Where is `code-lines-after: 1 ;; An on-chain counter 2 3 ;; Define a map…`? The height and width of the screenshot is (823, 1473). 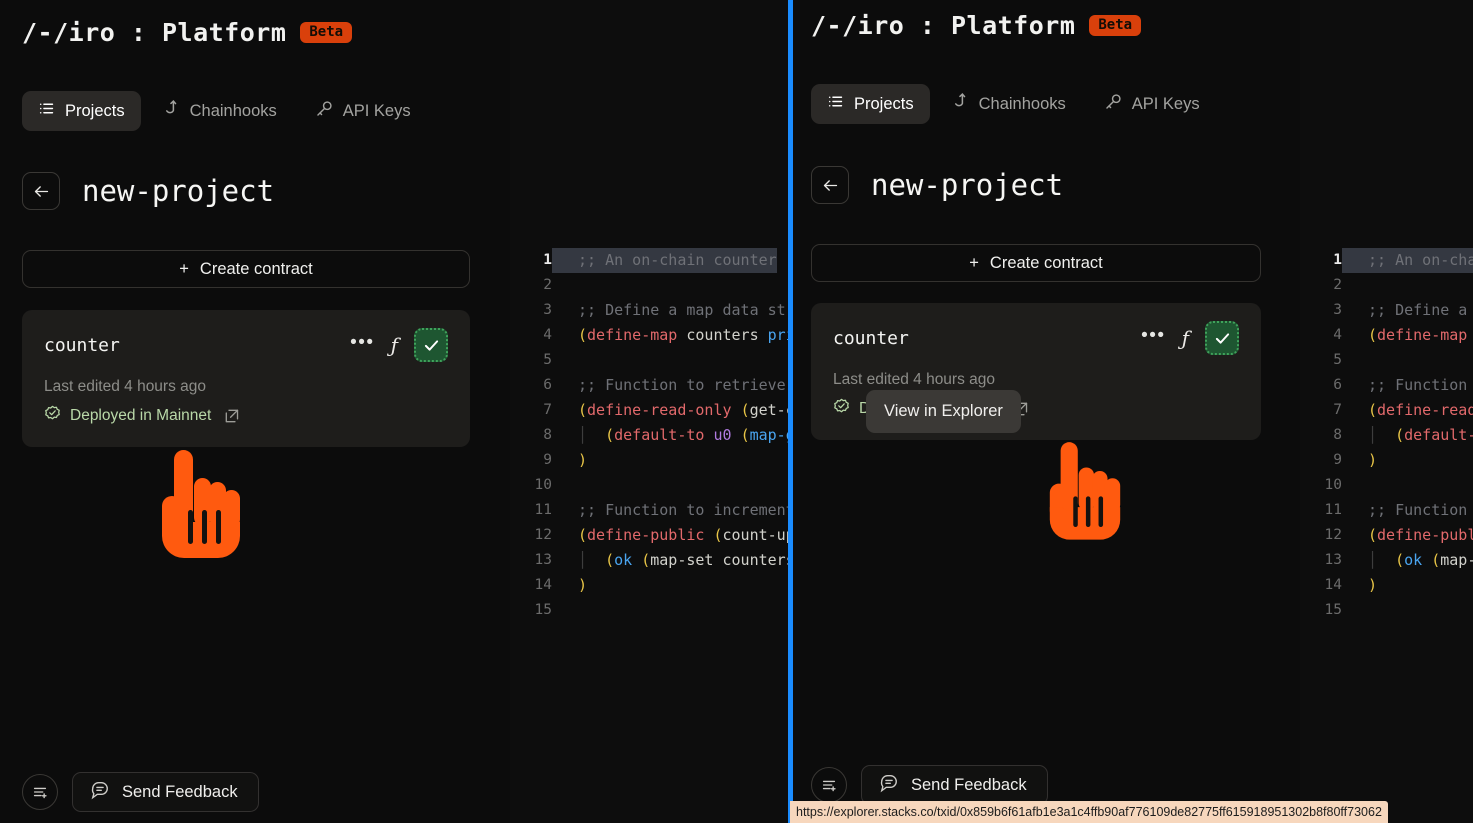
code-lines-after: 1 ;; An on-chain counter 2 3 ;; Define a map… is located at coordinates (1386, 435).